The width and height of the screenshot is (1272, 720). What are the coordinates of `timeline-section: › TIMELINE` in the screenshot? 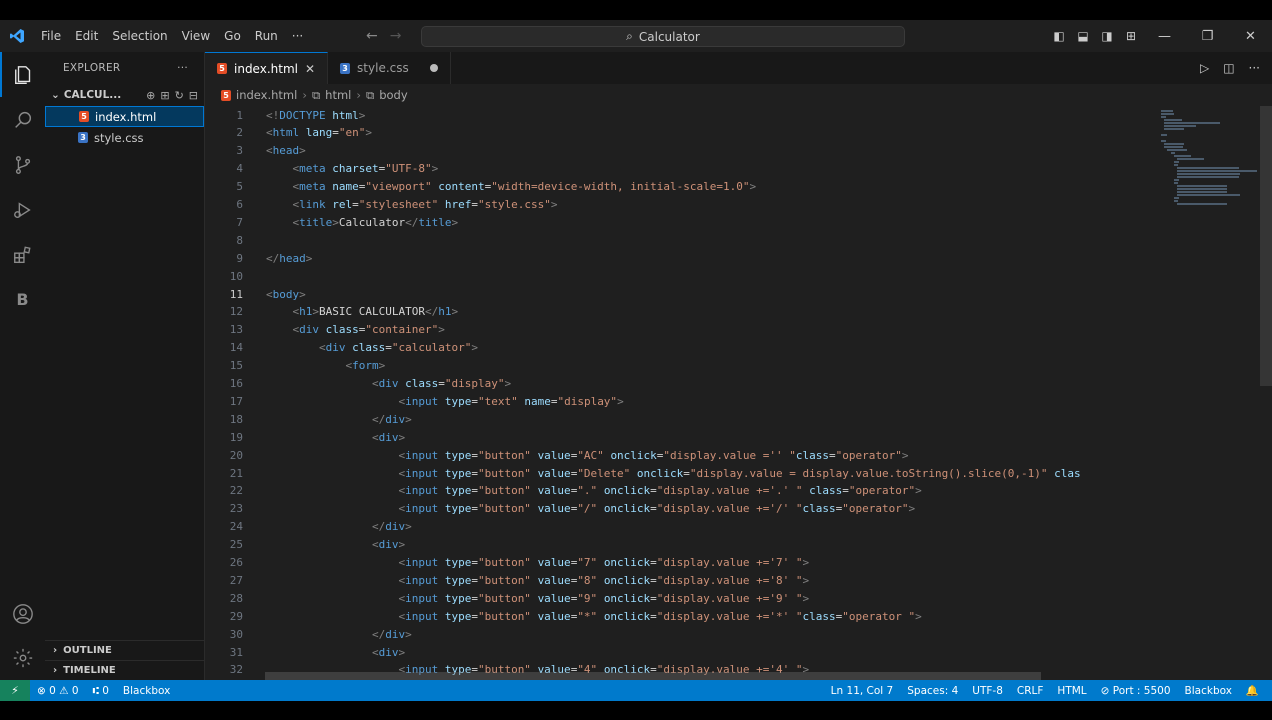 It's located at (125, 670).